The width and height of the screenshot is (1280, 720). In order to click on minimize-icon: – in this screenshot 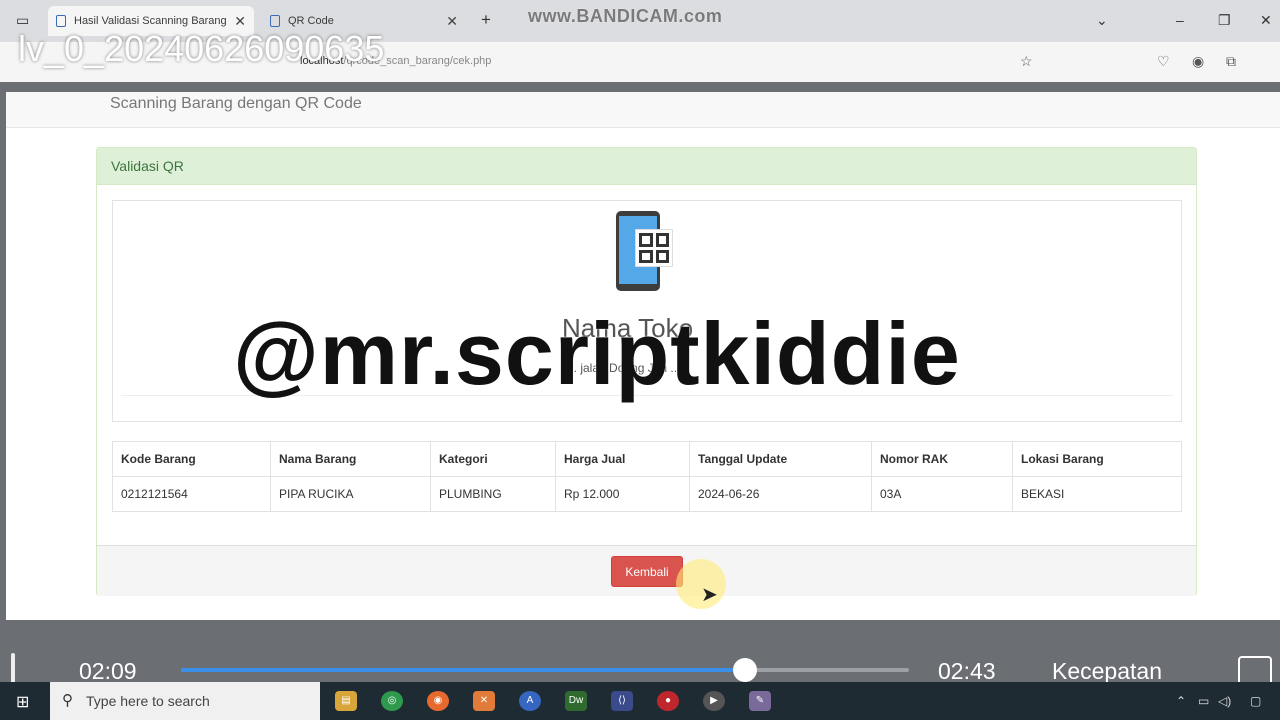, I will do `click(1180, 20)`.